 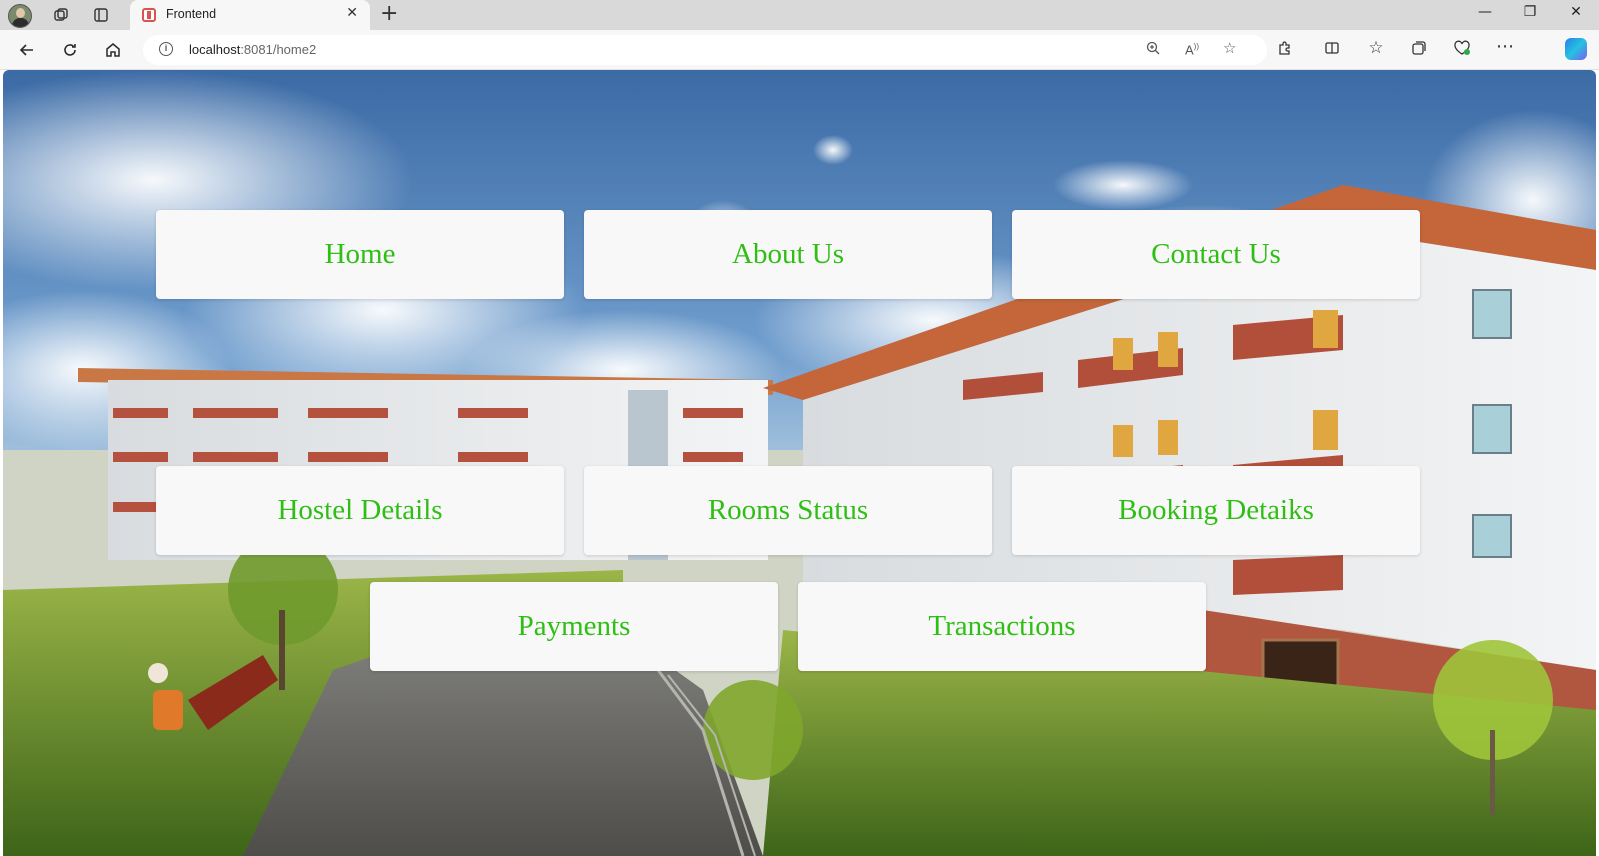 I want to click on nav-card-rooms-status: Rooms Status, so click(x=788, y=510).